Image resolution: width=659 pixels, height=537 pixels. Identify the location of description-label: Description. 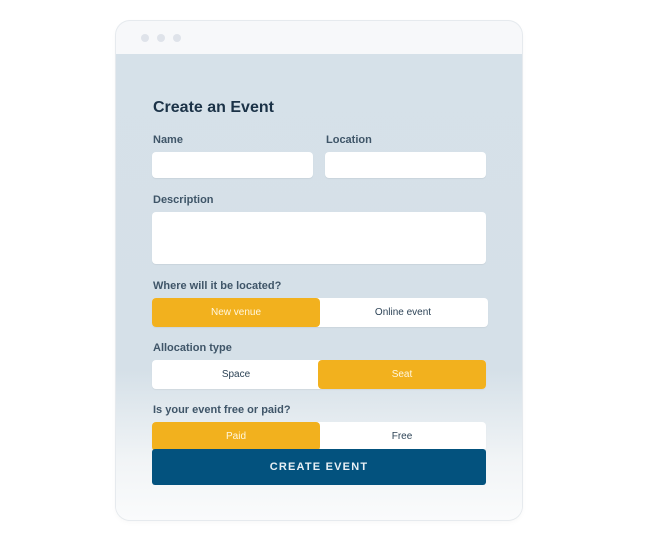
(183, 200).